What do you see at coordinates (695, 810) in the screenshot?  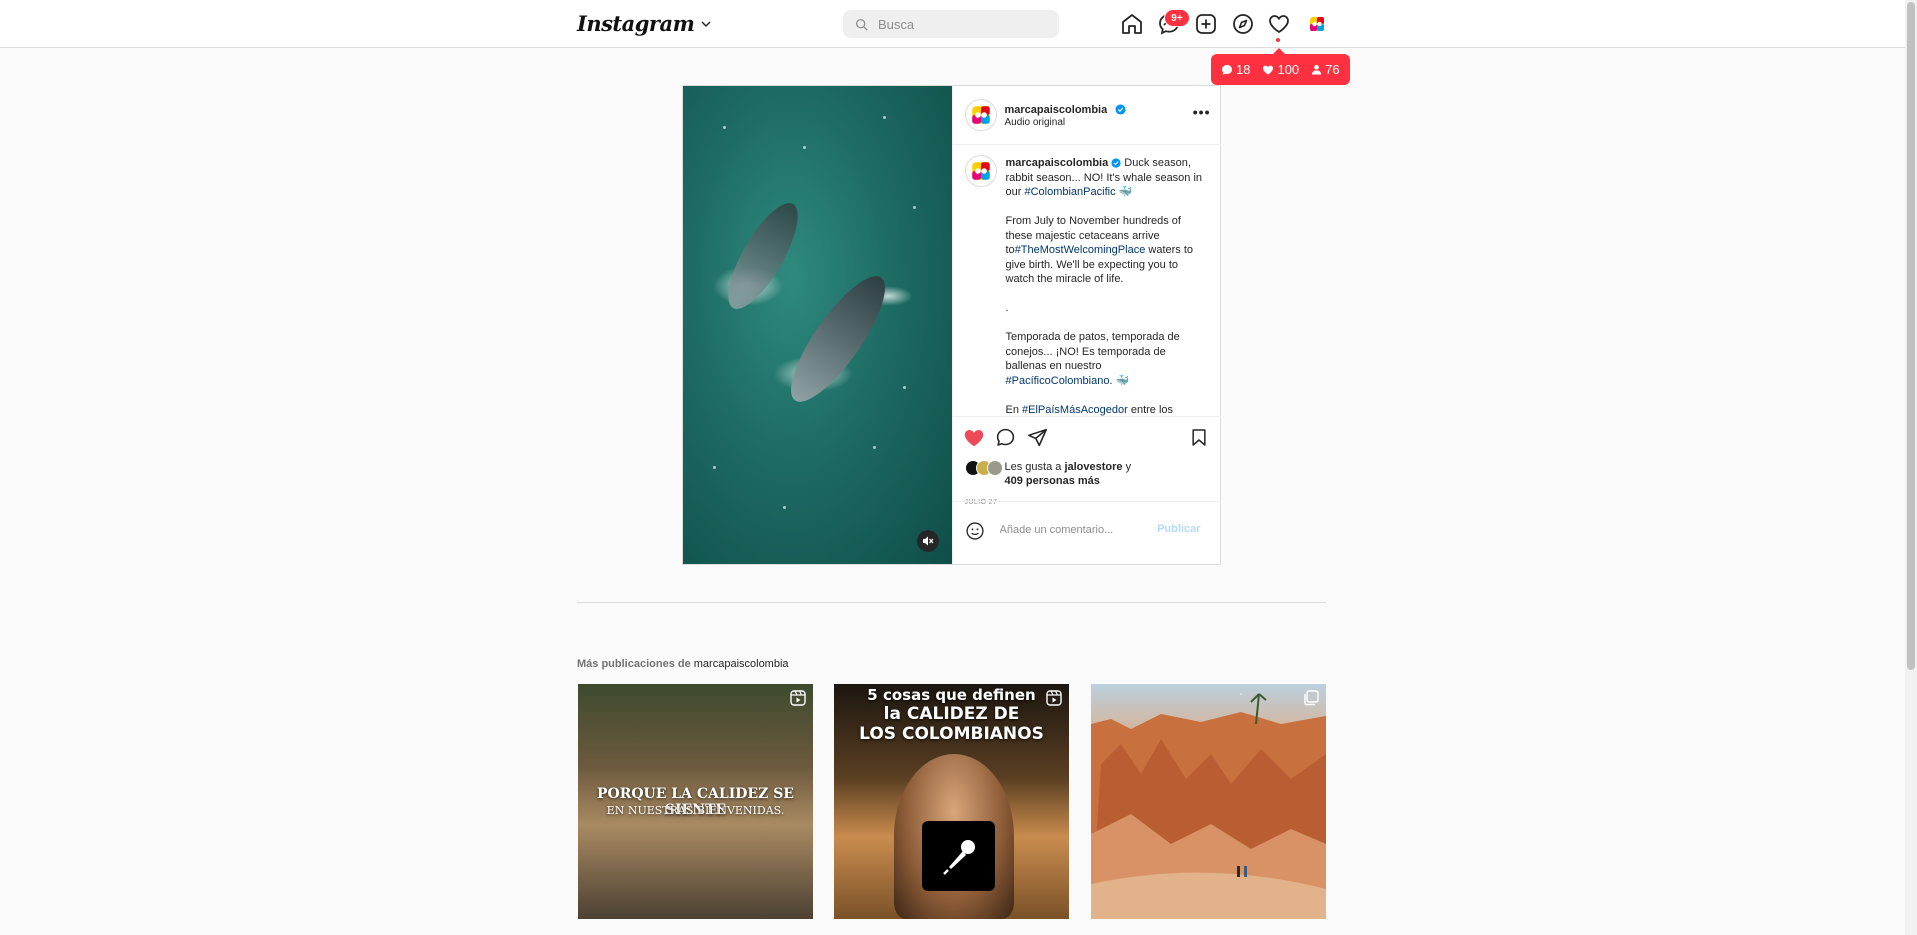 I see `thumbnail-overlay-text: EN NUESTRAS BIENVENIDAS.` at bounding box center [695, 810].